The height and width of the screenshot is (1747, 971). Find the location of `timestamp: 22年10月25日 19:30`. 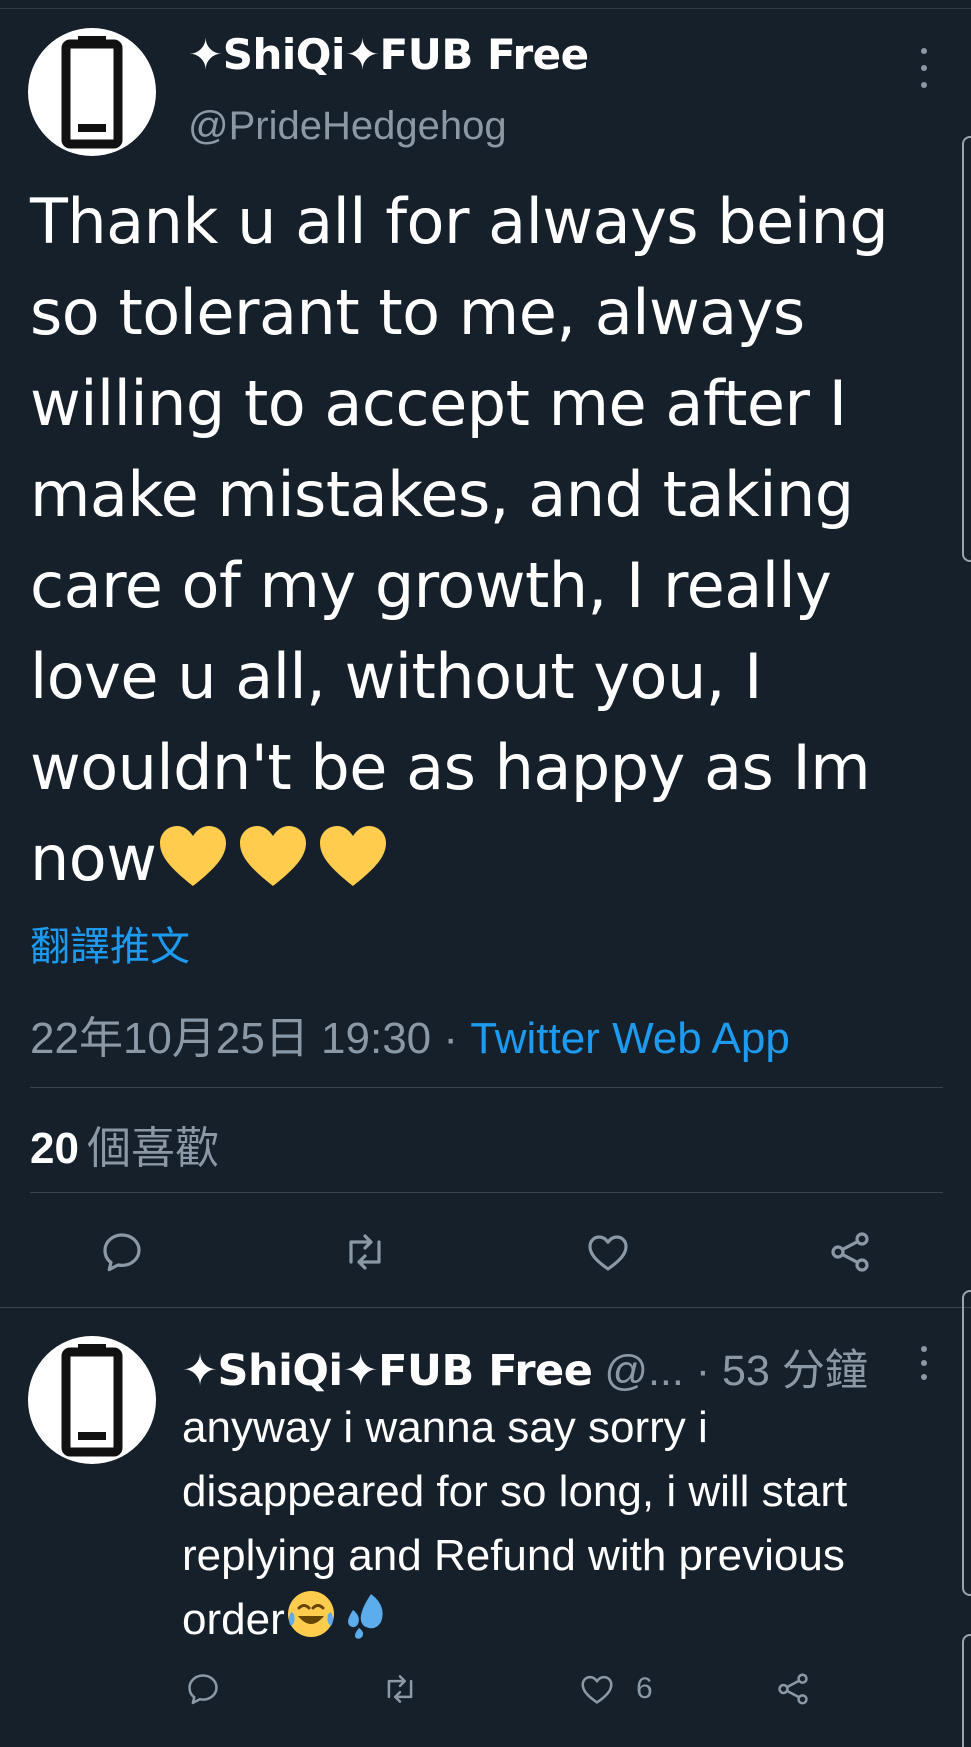

timestamp: 22年10月25日 19:30 is located at coordinates (230, 1038).